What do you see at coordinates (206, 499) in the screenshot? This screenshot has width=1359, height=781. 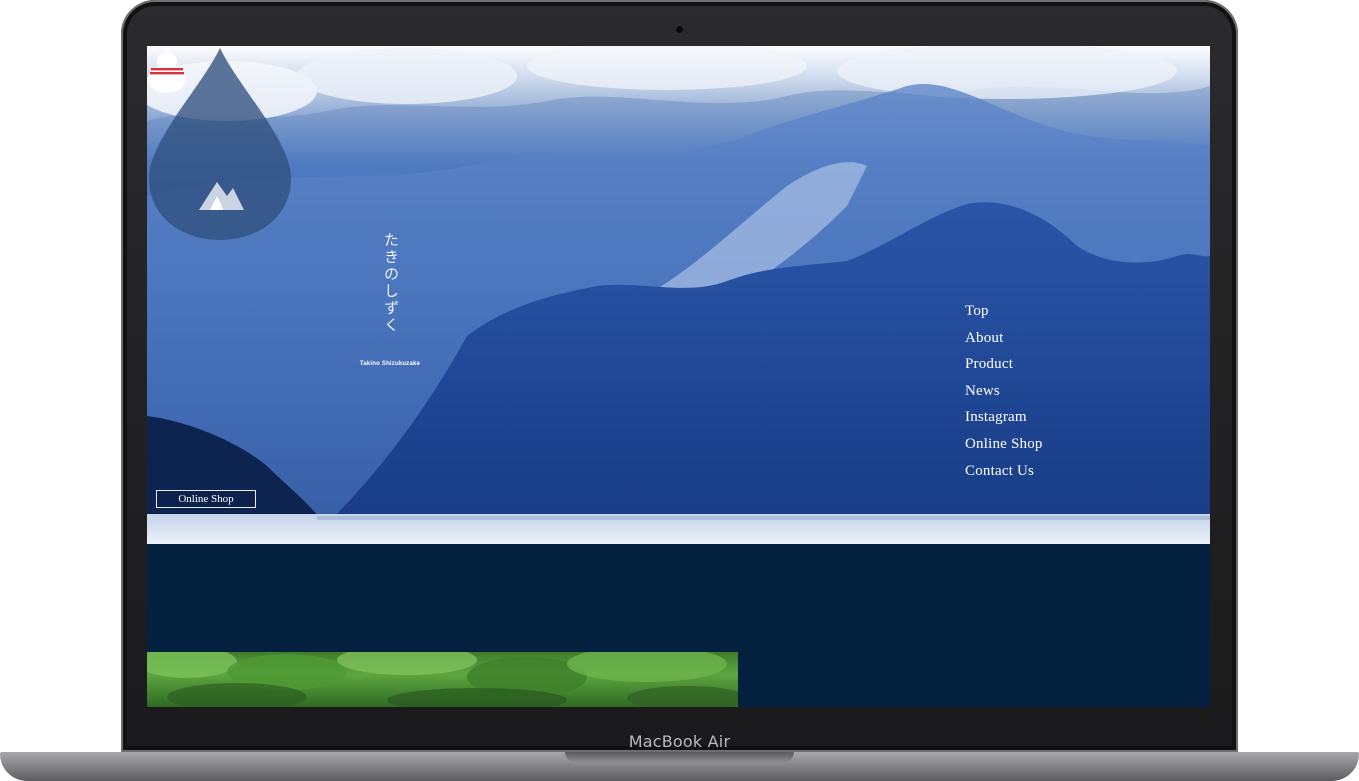 I see `online-shop-button: Online Shop` at bounding box center [206, 499].